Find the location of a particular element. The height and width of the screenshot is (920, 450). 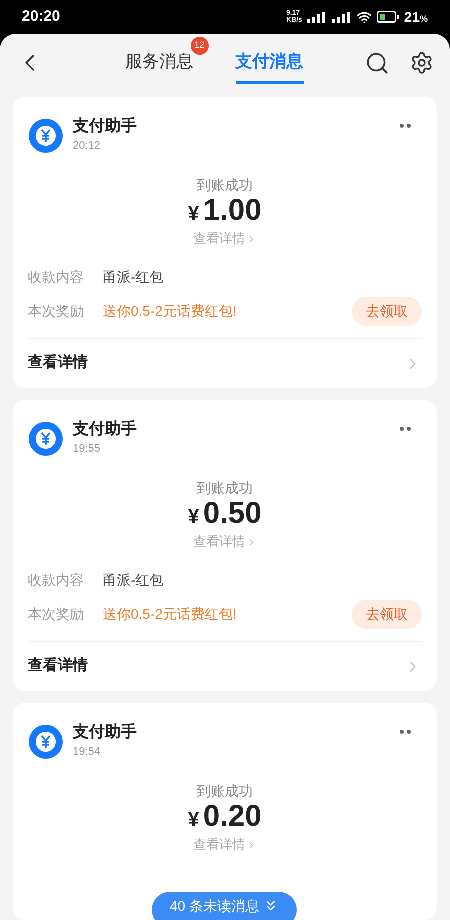

settings-icon is located at coordinates (422, 63).